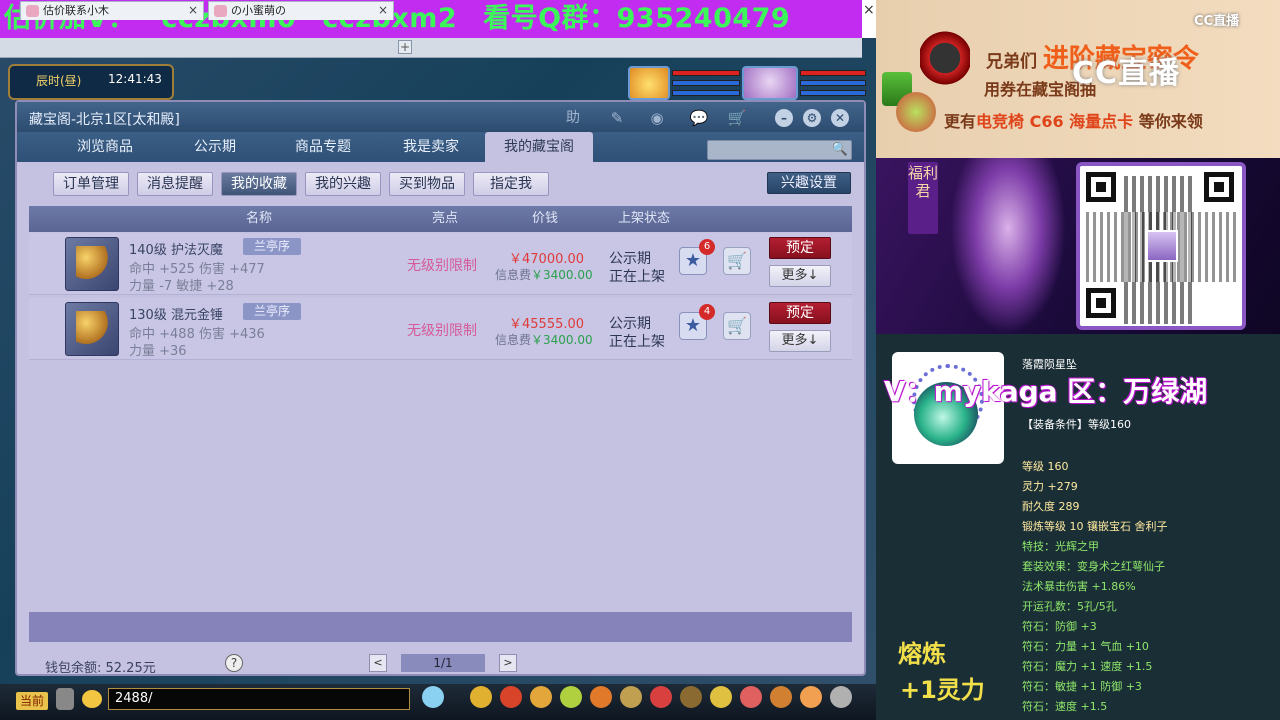 The image size is (1280, 720). Describe the element at coordinates (706, 93) in the screenshot. I see `pet-exp-bar` at that location.